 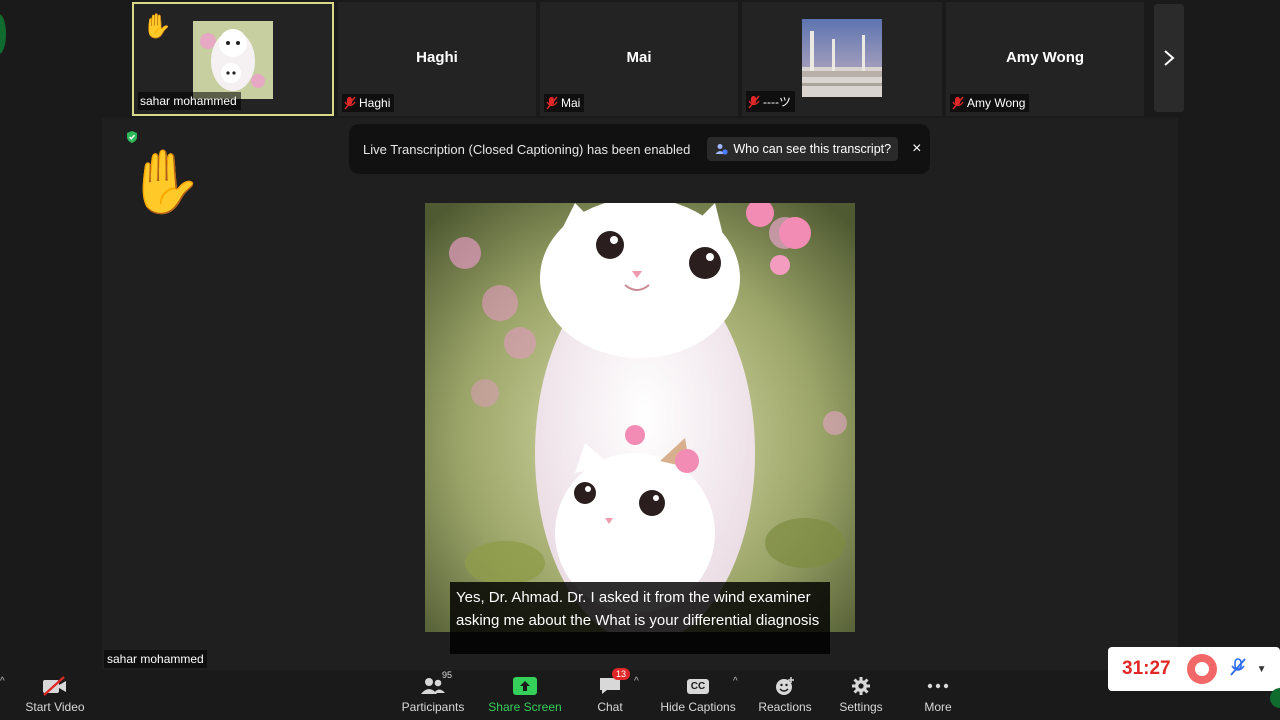 I want to click on chat-badge: 13, so click(x=621, y=674).